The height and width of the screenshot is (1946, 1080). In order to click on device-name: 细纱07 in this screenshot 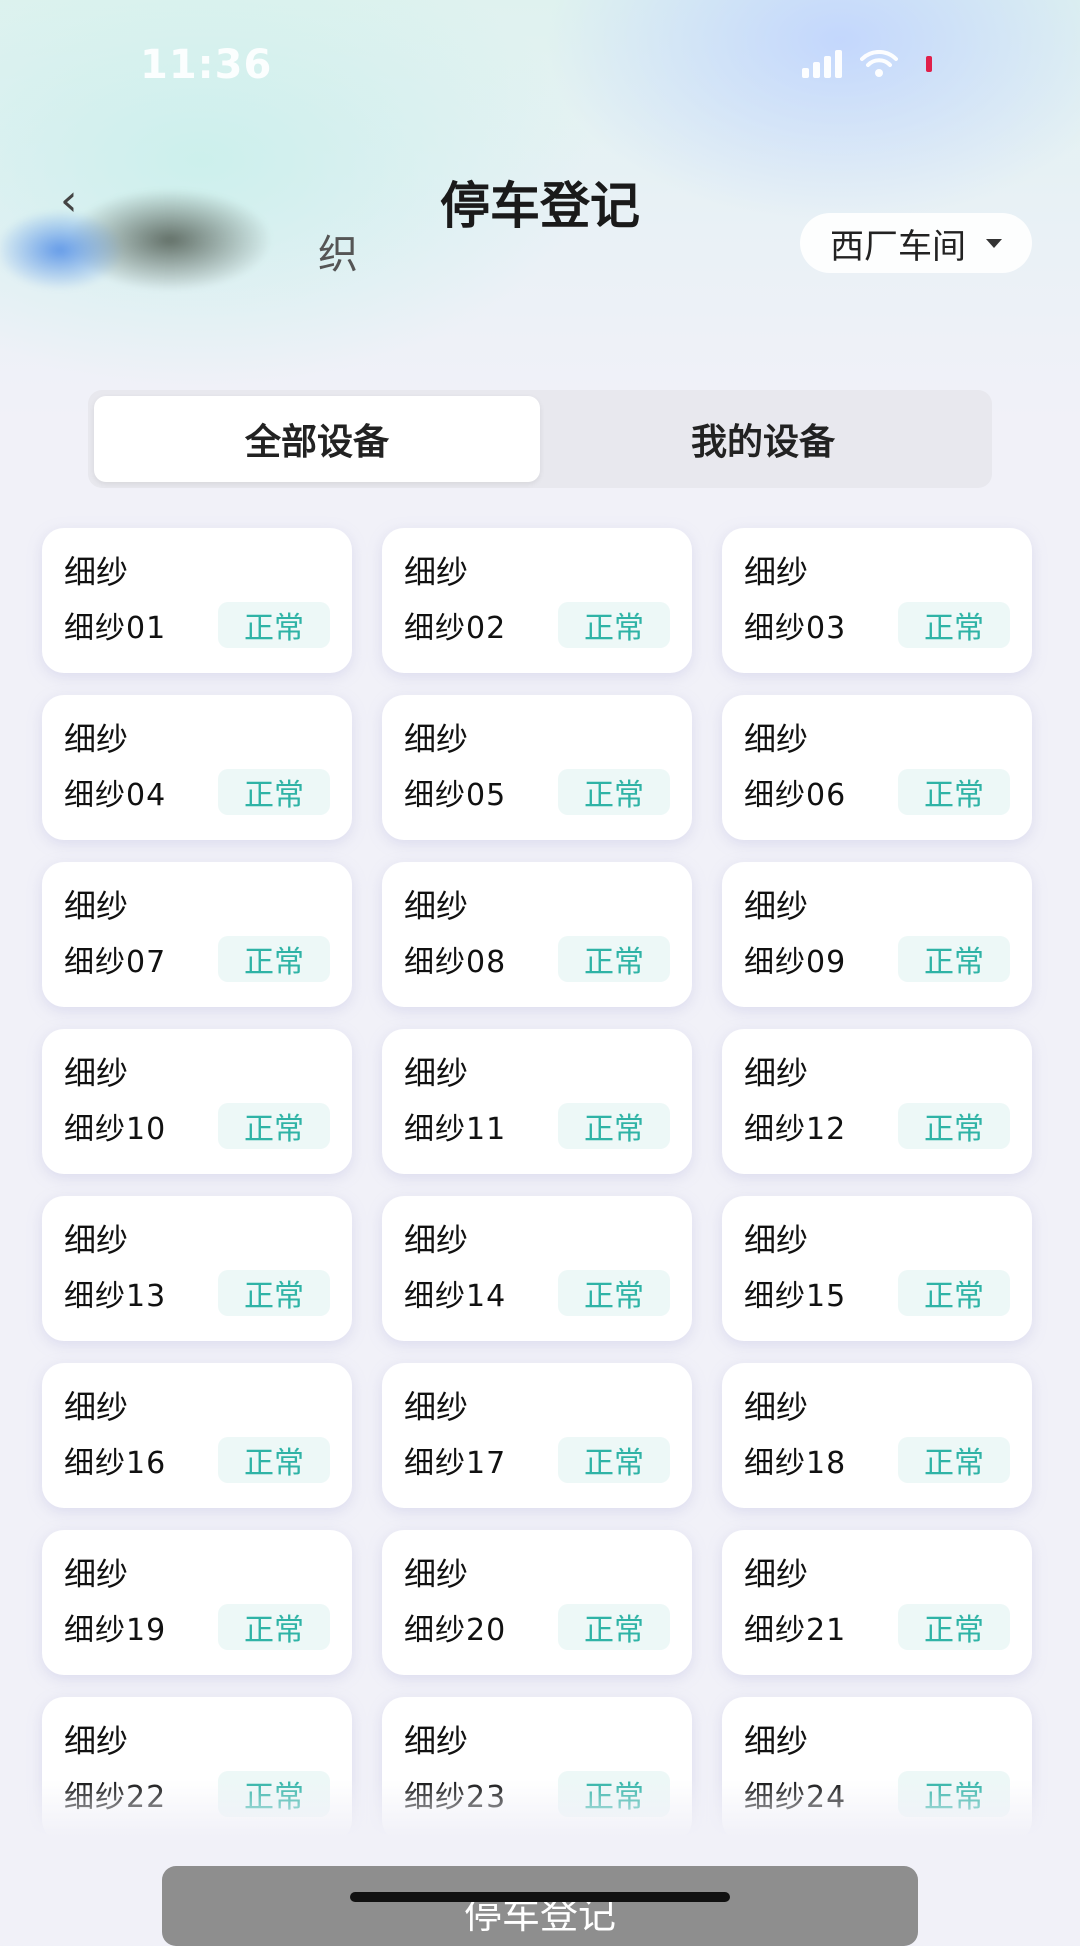, I will do `click(115, 962)`.